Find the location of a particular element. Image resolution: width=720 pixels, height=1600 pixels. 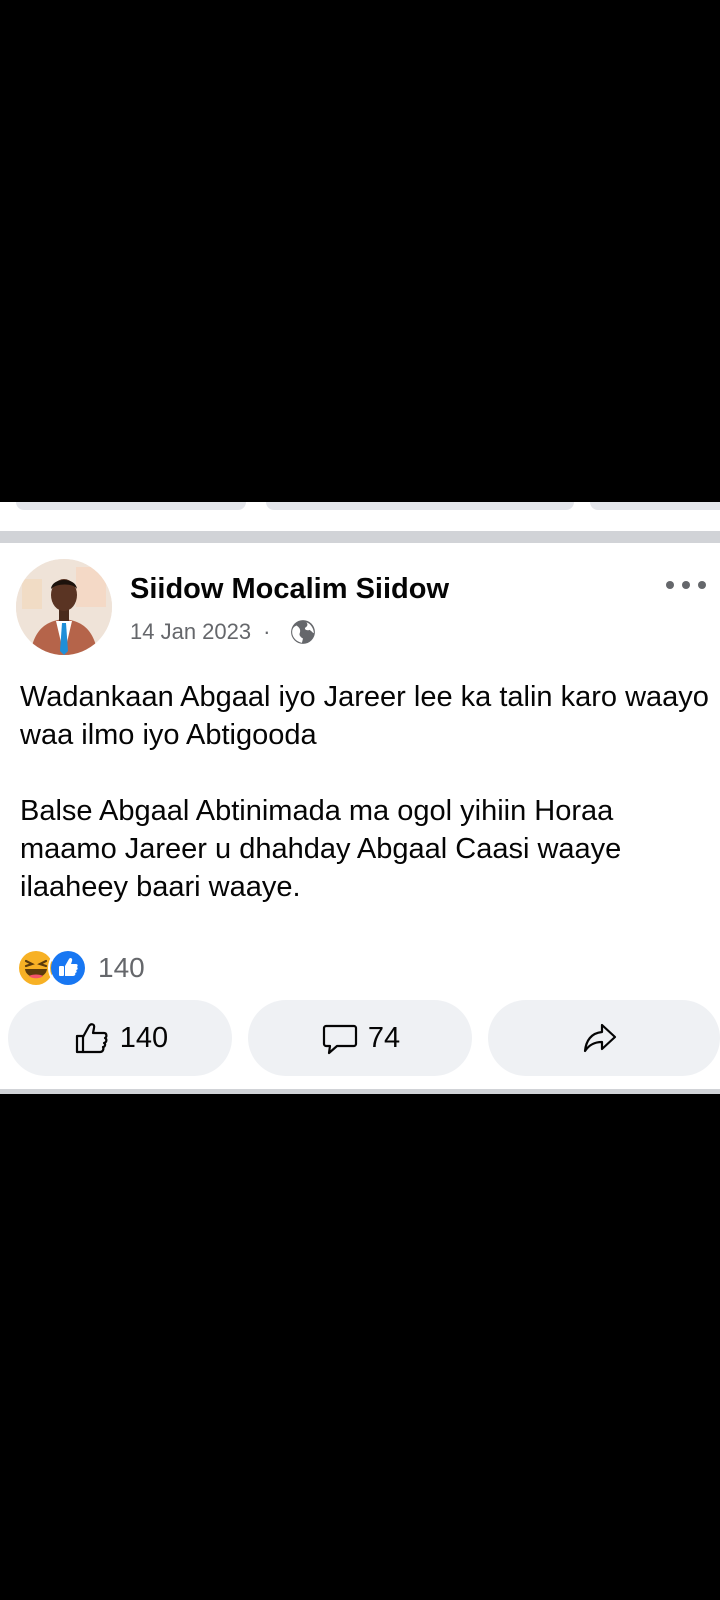

like-count: 140 is located at coordinates (144, 1037).